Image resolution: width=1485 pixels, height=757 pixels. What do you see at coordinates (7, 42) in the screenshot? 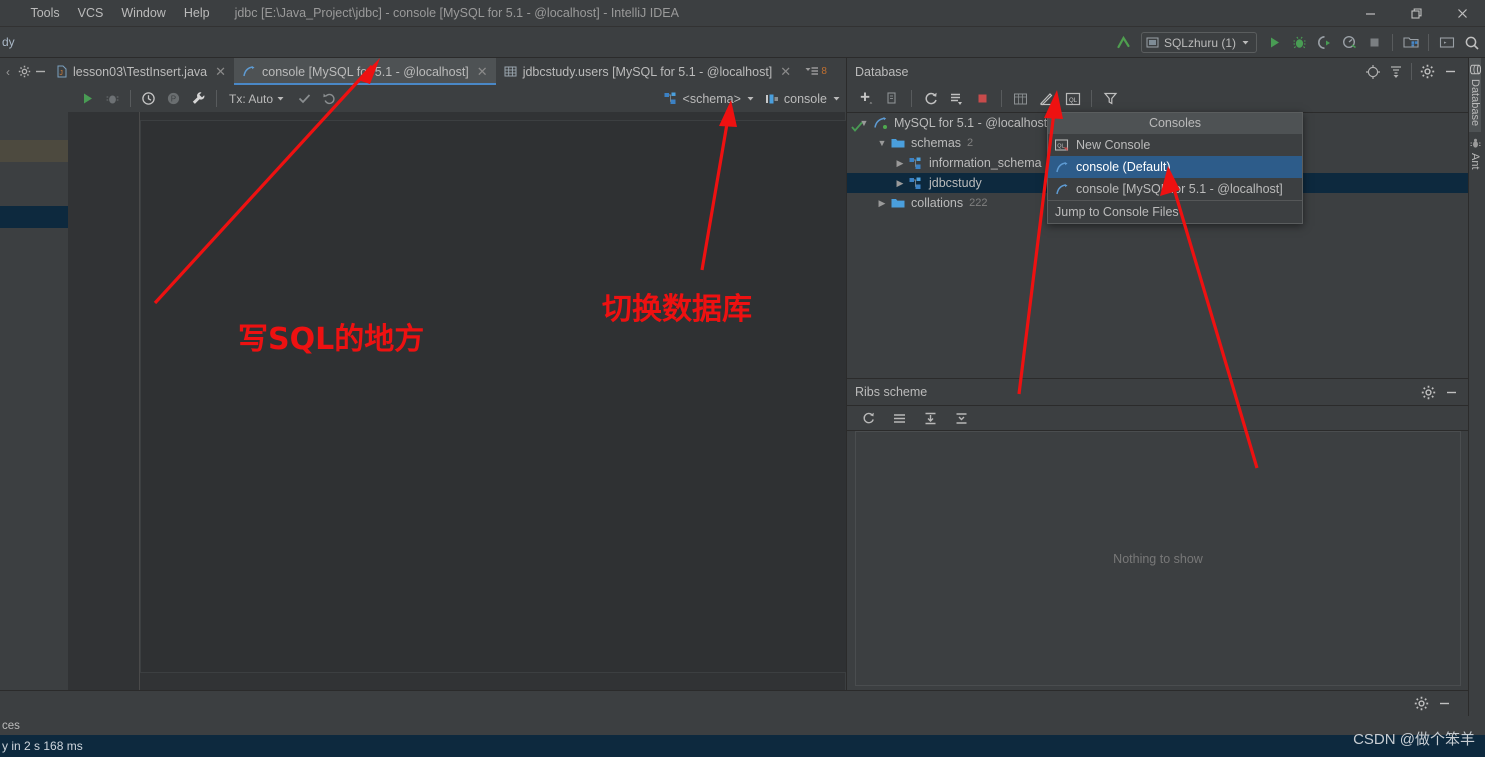
I see `breadcrumb: dy` at bounding box center [7, 42].